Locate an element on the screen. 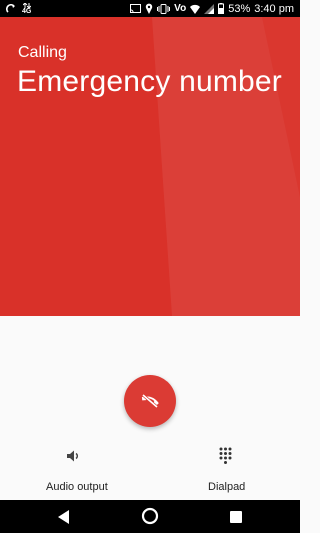  audio-output-button is located at coordinates (74, 456).